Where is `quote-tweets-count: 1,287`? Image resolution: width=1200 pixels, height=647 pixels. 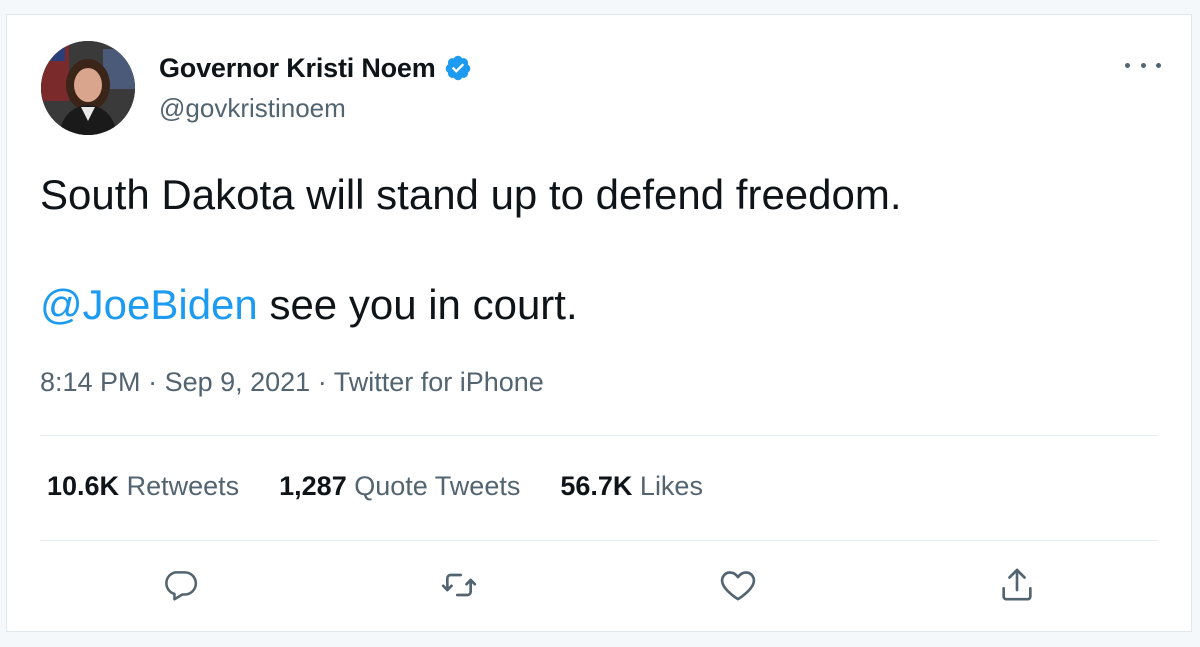 quote-tweets-count: 1,287 is located at coordinates (313, 486).